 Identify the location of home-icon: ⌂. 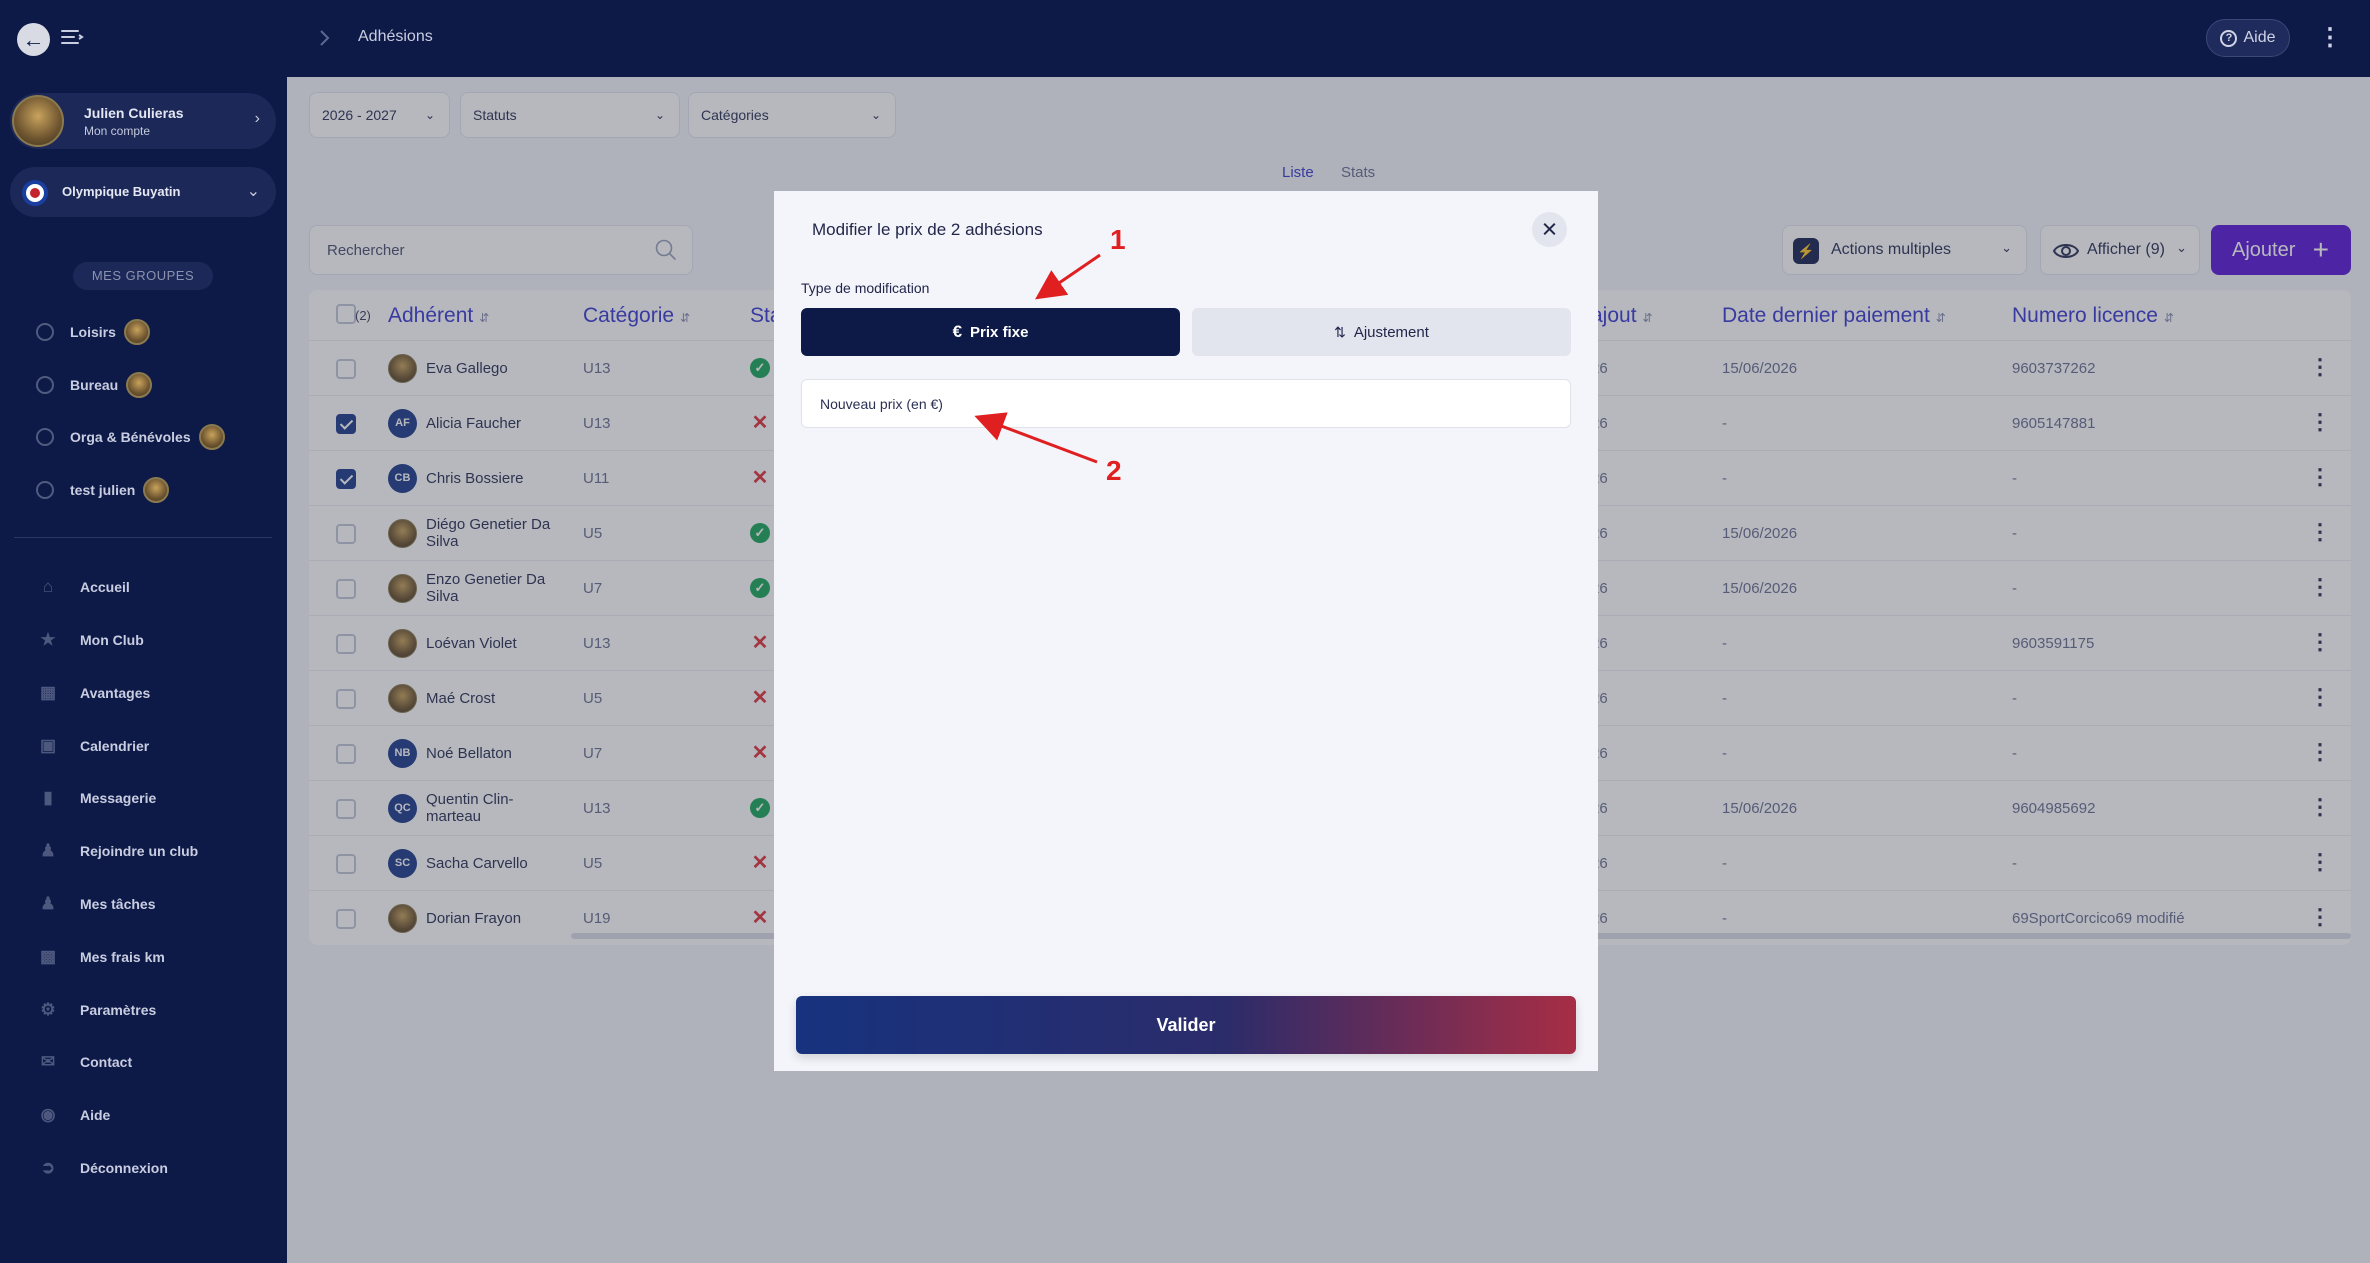
(48, 586).